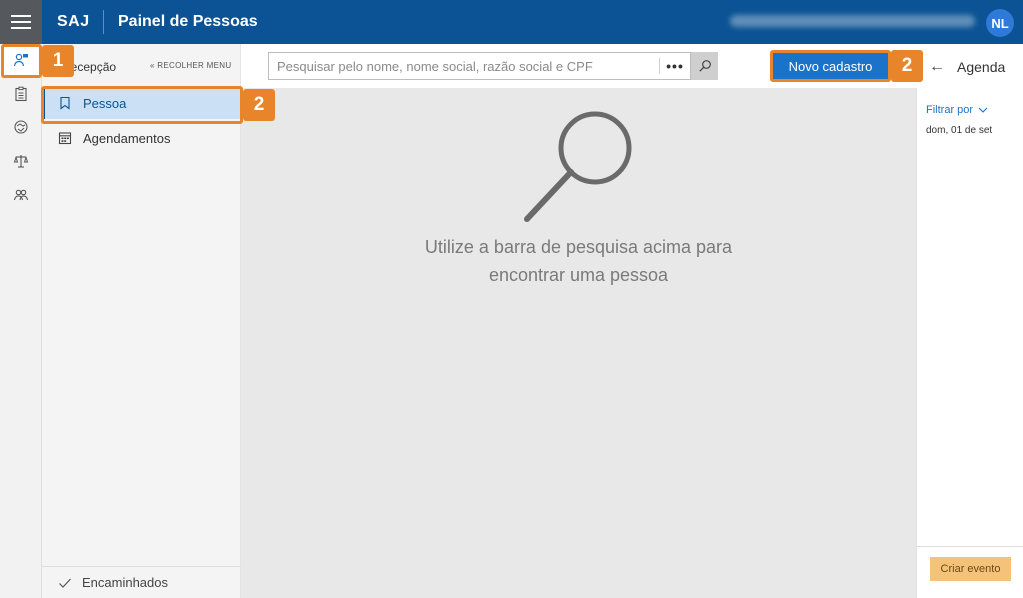  I want to click on filter-dropdown: Filtrar por, so click(957, 110).